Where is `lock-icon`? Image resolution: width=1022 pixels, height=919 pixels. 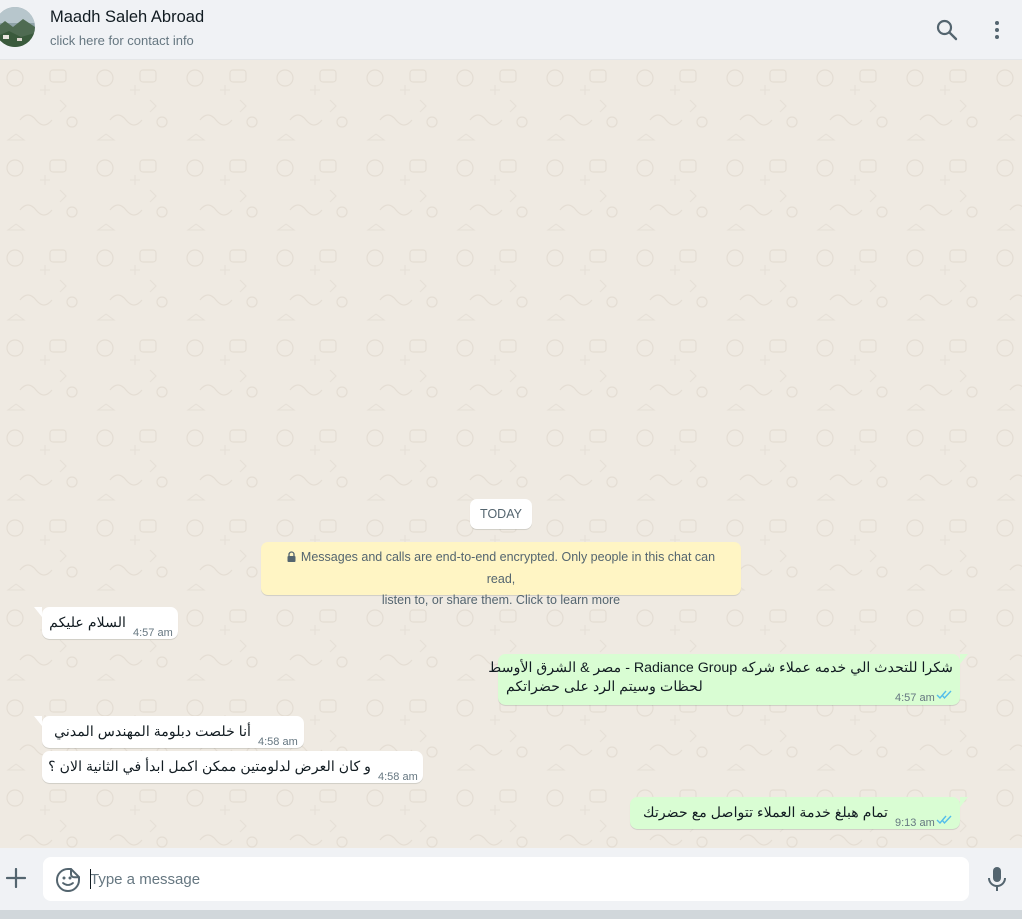 lock-icon is located at coordinates (291, 558).